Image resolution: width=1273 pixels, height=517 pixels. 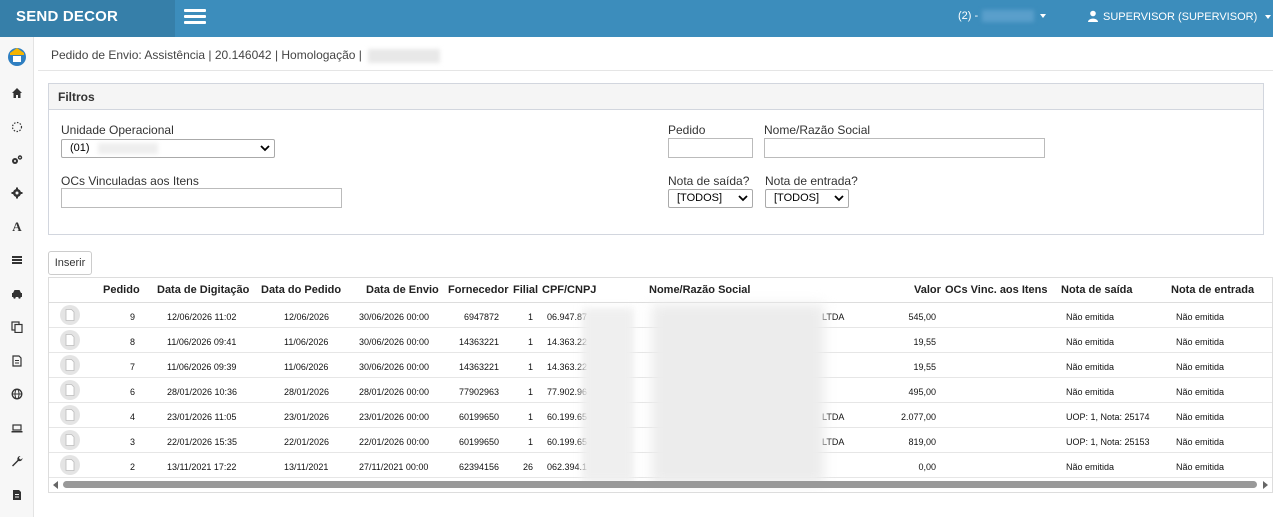 What do you see at coordinates (17, 495) in the screenshot?
I see `file-icon` at bounding box center [17, 495].